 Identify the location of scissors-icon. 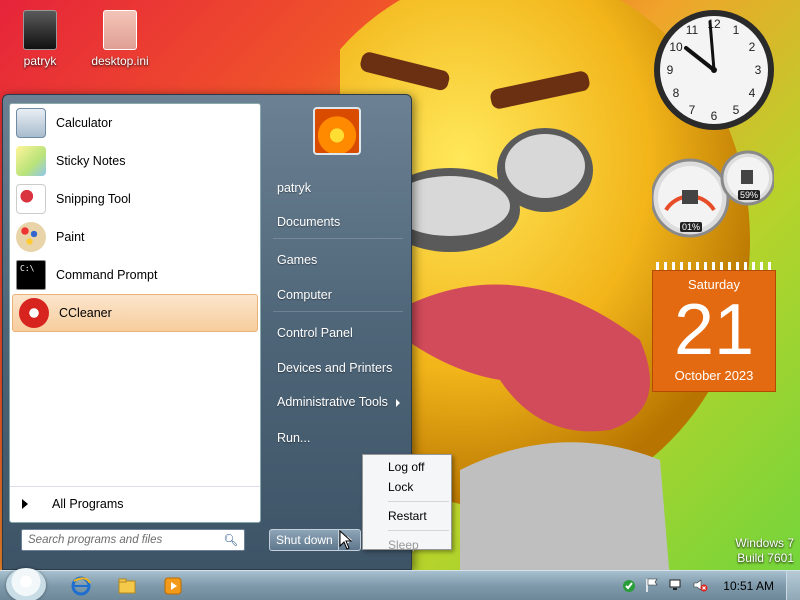
(31, 199).